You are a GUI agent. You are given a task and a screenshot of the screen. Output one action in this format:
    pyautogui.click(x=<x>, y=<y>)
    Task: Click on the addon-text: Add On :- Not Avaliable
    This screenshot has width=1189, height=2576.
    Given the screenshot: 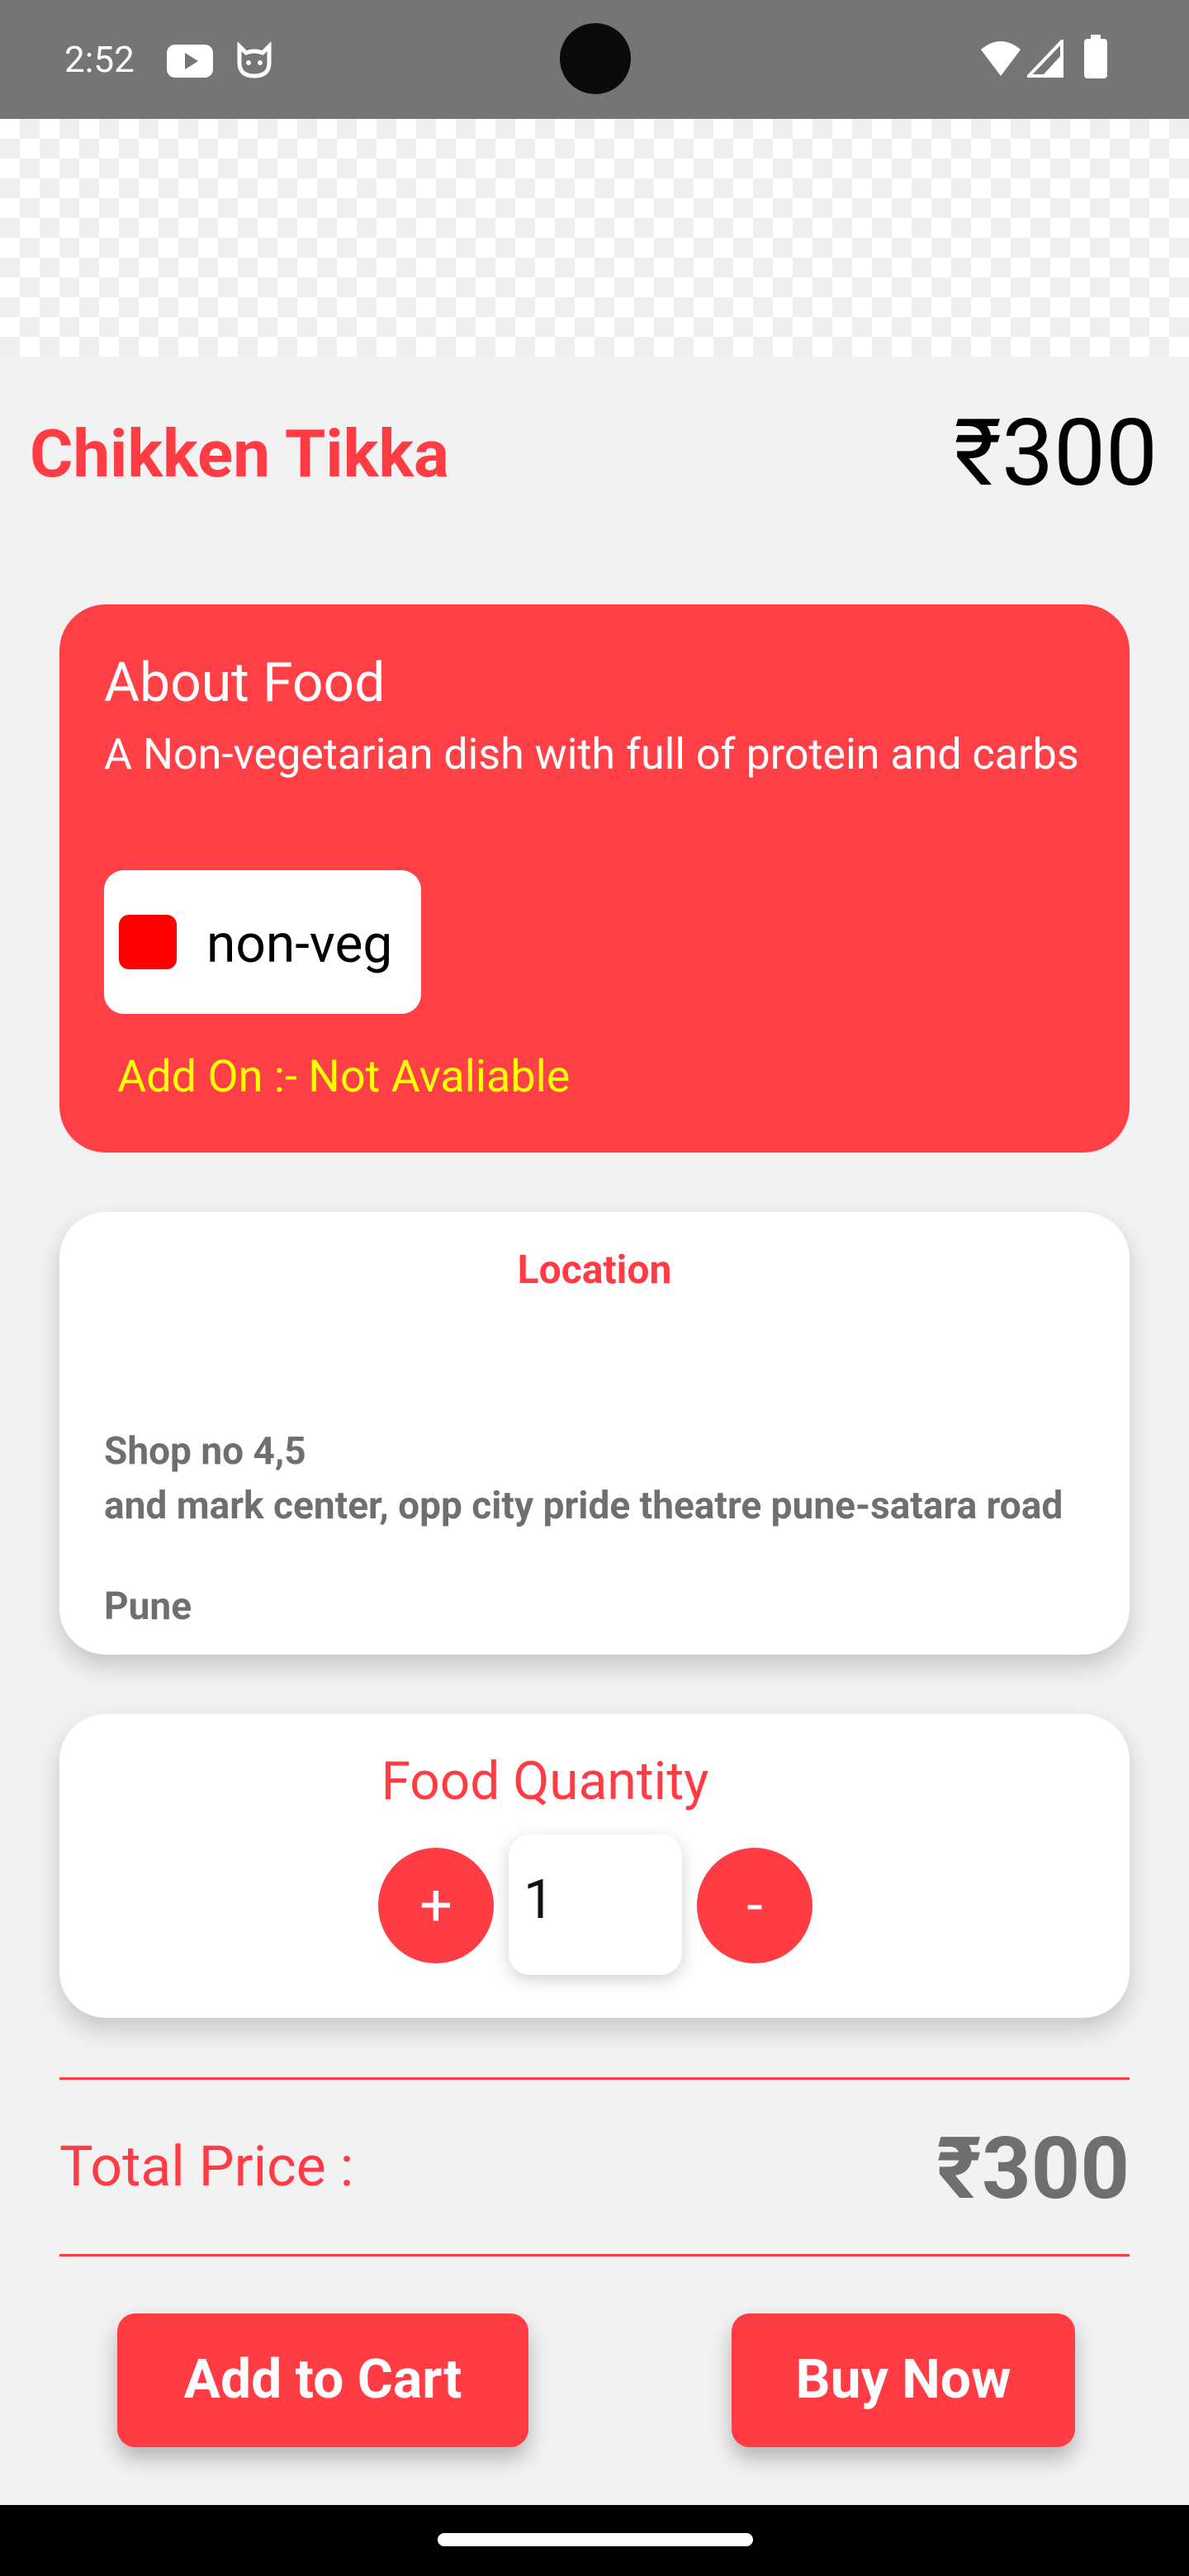 What is the action you would take?
    pyautogui.click(x=344, y=1077)
    